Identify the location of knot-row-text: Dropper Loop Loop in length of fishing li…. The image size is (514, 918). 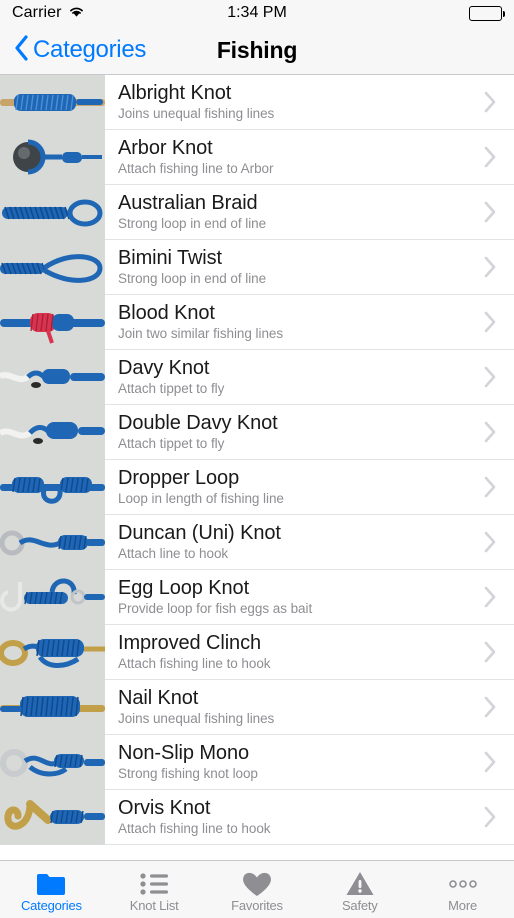
(294, 487).